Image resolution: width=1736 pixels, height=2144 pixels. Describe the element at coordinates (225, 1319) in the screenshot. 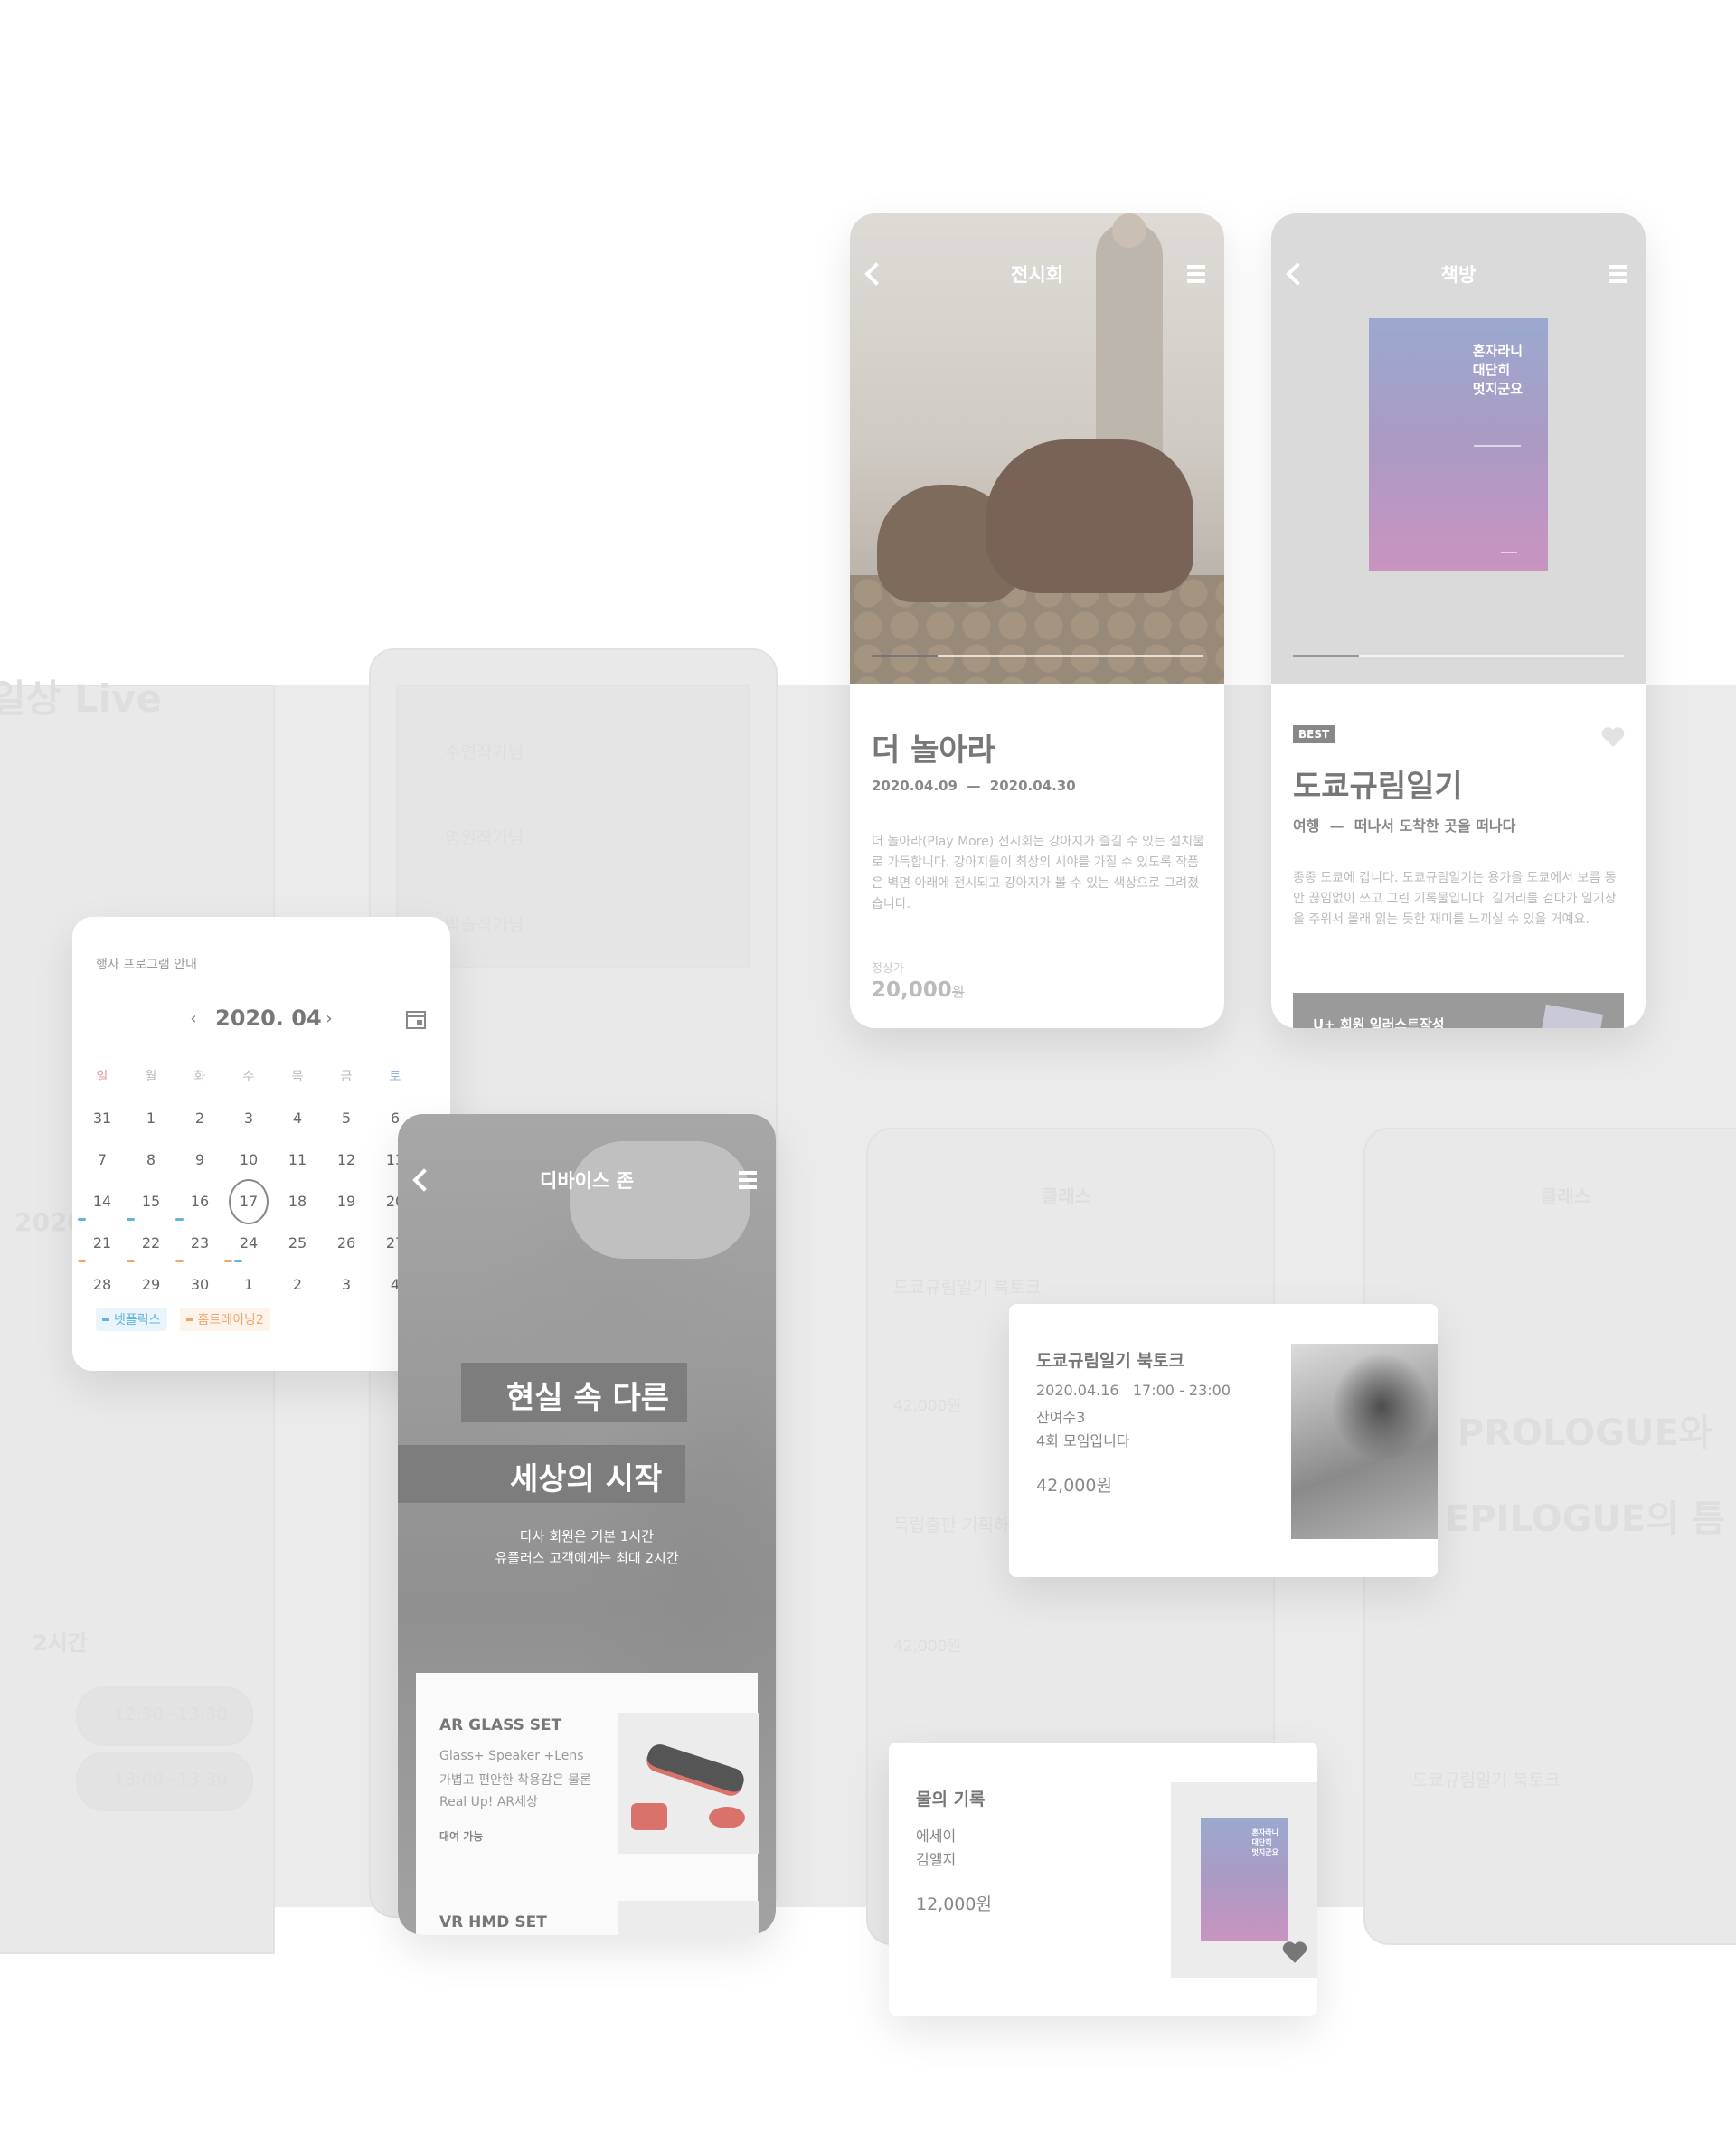

I see `legend-chip: 홈트레이닝2` at that location.